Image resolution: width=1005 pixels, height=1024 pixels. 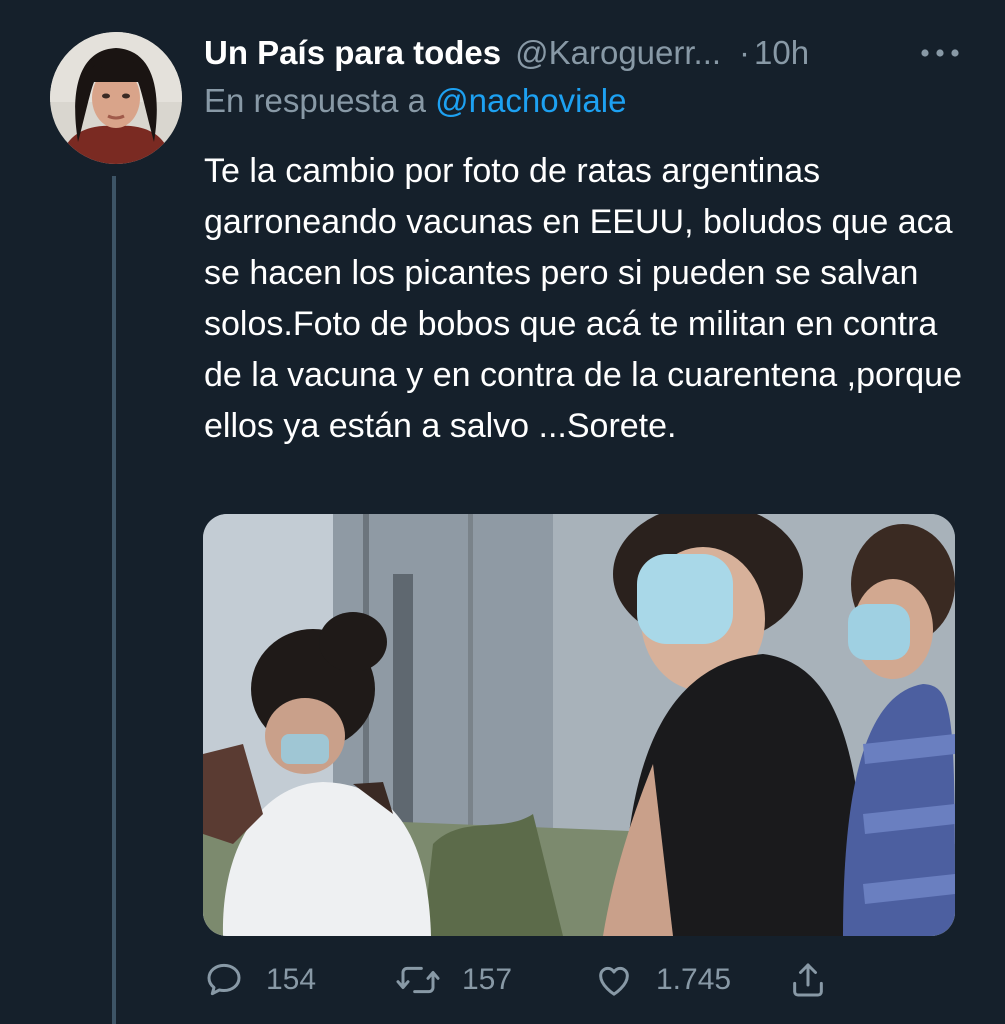 I want to click on display-name: Un País para todes, so click(x=352, y=53).